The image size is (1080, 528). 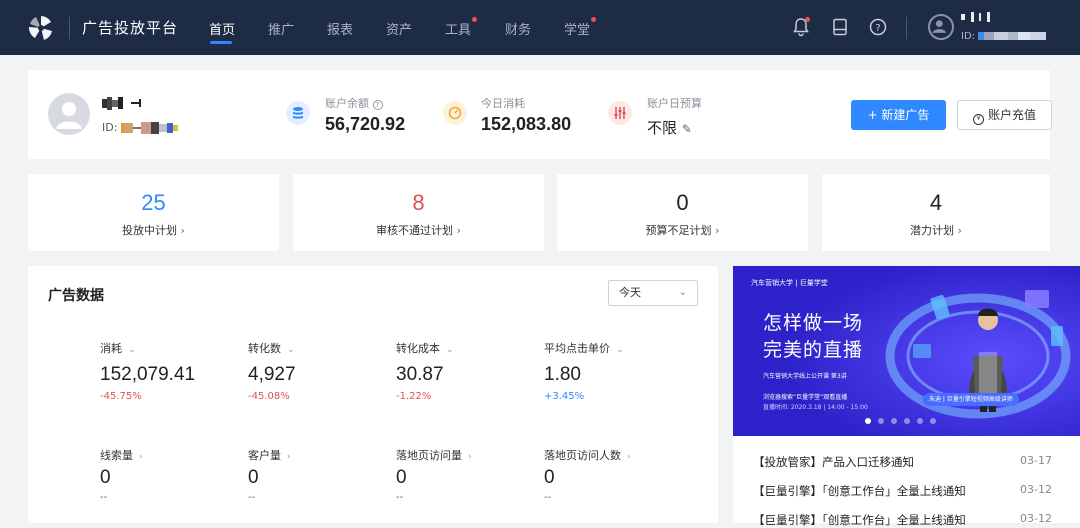 I want to click on nav-promotion: 推广, so click(x=281, y=28).